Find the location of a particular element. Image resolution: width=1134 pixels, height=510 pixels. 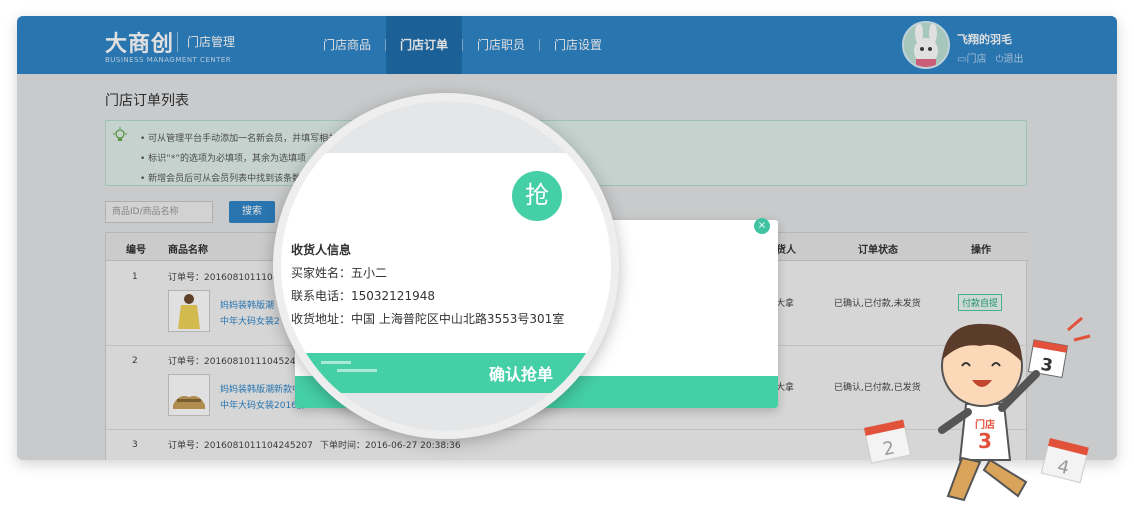

mascot-illustration: 2 4 3 门店 3 is located at coordinates (977, 409).